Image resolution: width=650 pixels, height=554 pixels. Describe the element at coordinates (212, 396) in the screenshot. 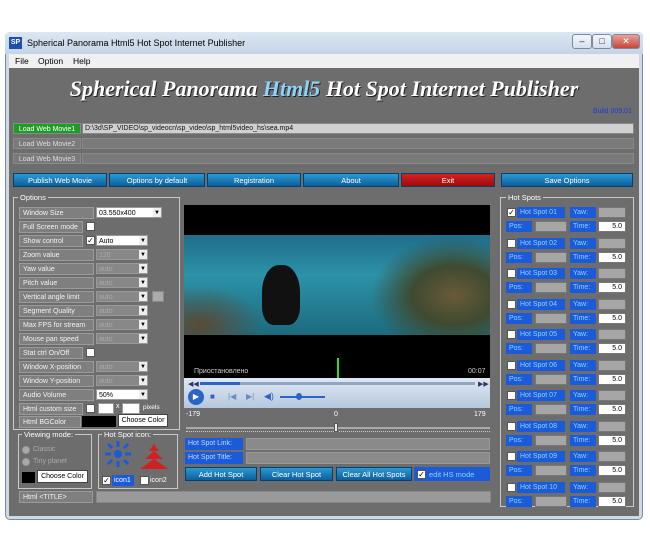

I see `stop-icon: ■` at that location.